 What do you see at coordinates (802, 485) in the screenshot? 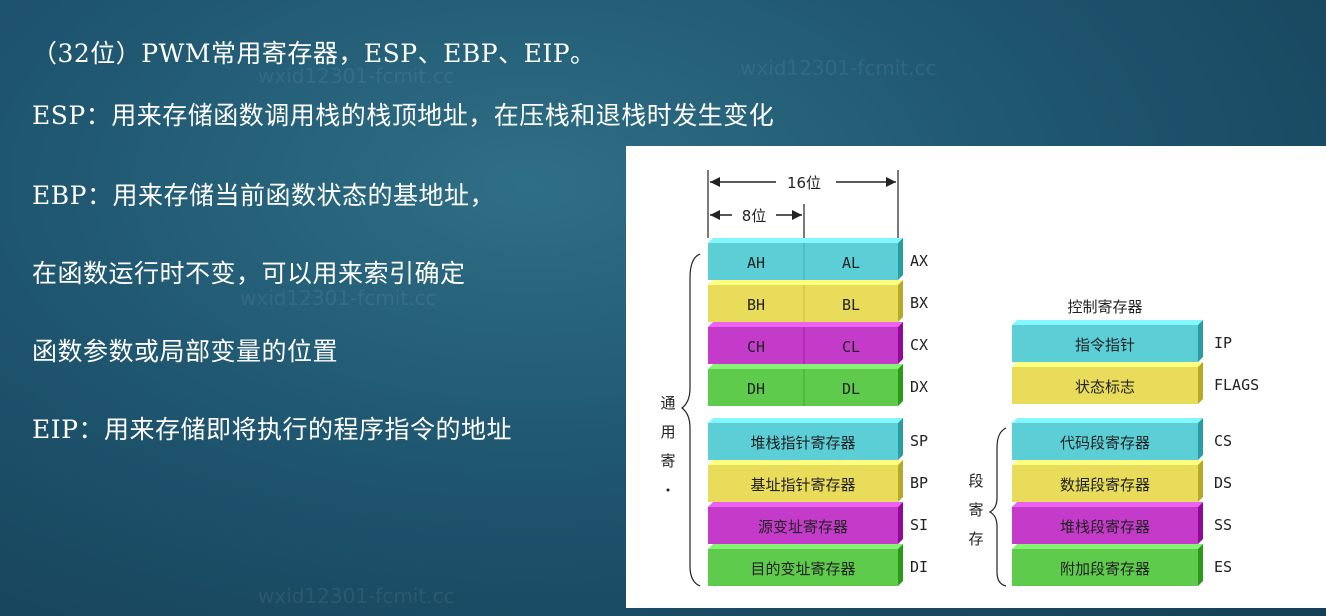
I see `register-desc-bp: 基址指针寄存器` at bounding box center [802, 485].